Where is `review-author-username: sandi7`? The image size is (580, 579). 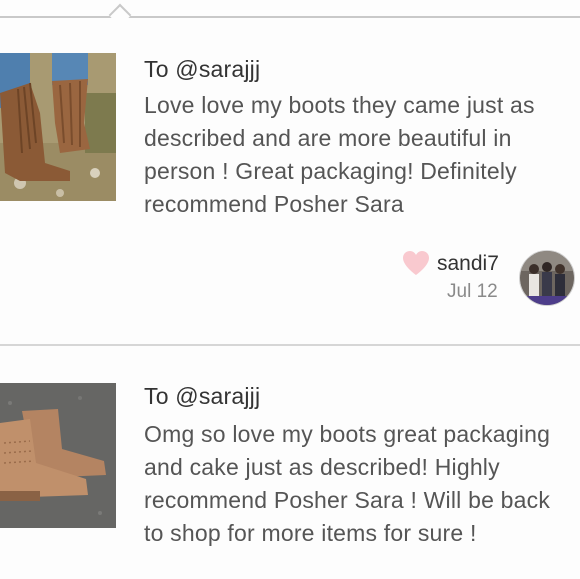
review-author-username: sandi7 is located at coordinates (468, 264).